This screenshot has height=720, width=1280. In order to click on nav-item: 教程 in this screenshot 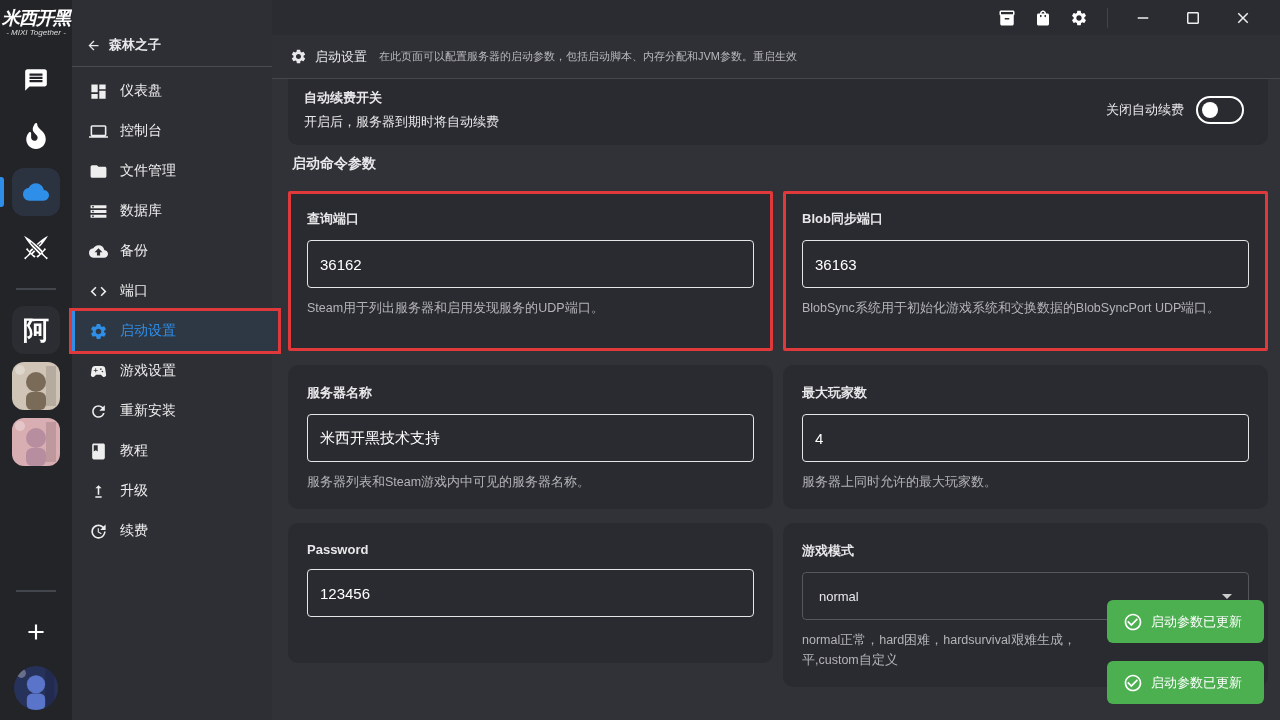, I will do `click(172, 451)`.